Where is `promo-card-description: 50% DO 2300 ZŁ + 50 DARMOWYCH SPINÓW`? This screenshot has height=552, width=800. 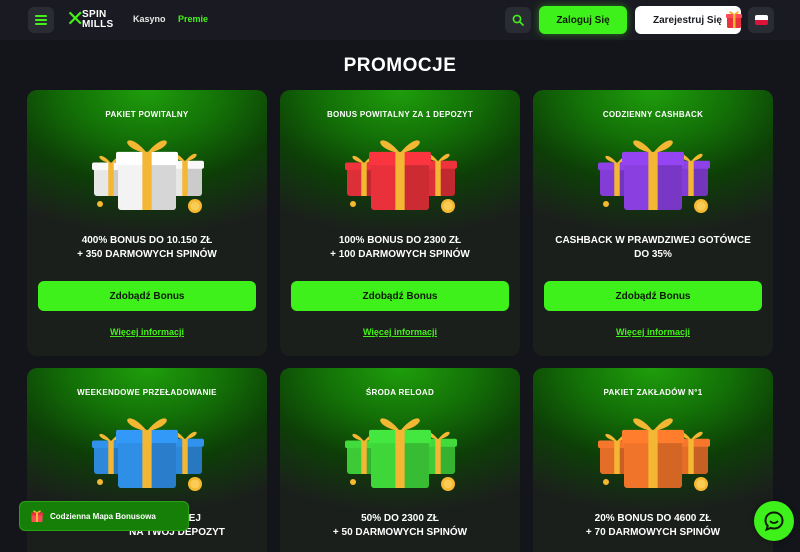 promo-card-description: 50% DO 2300 ZŁ + 50 DARMOWYCH SPINÓW is located at coordinates (400, 525).